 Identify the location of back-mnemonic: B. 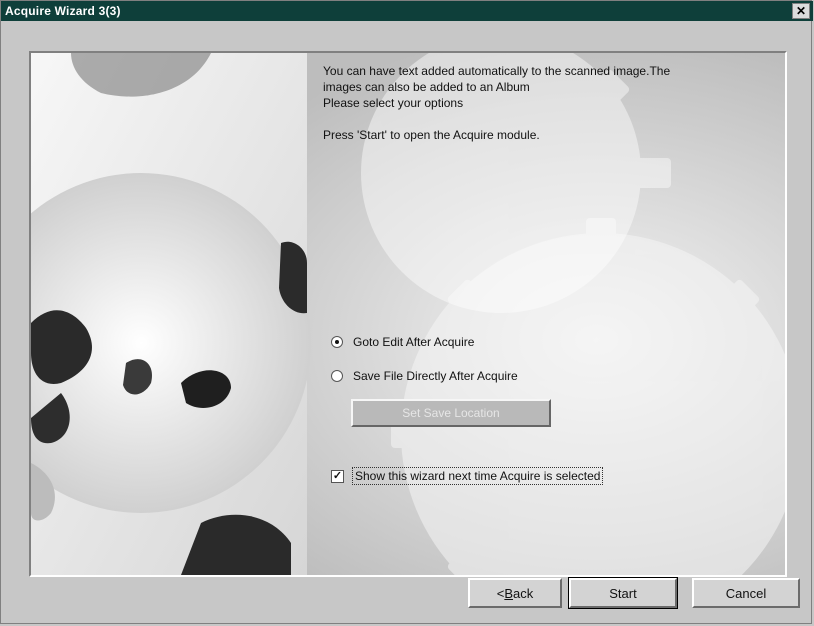
(509, 593).